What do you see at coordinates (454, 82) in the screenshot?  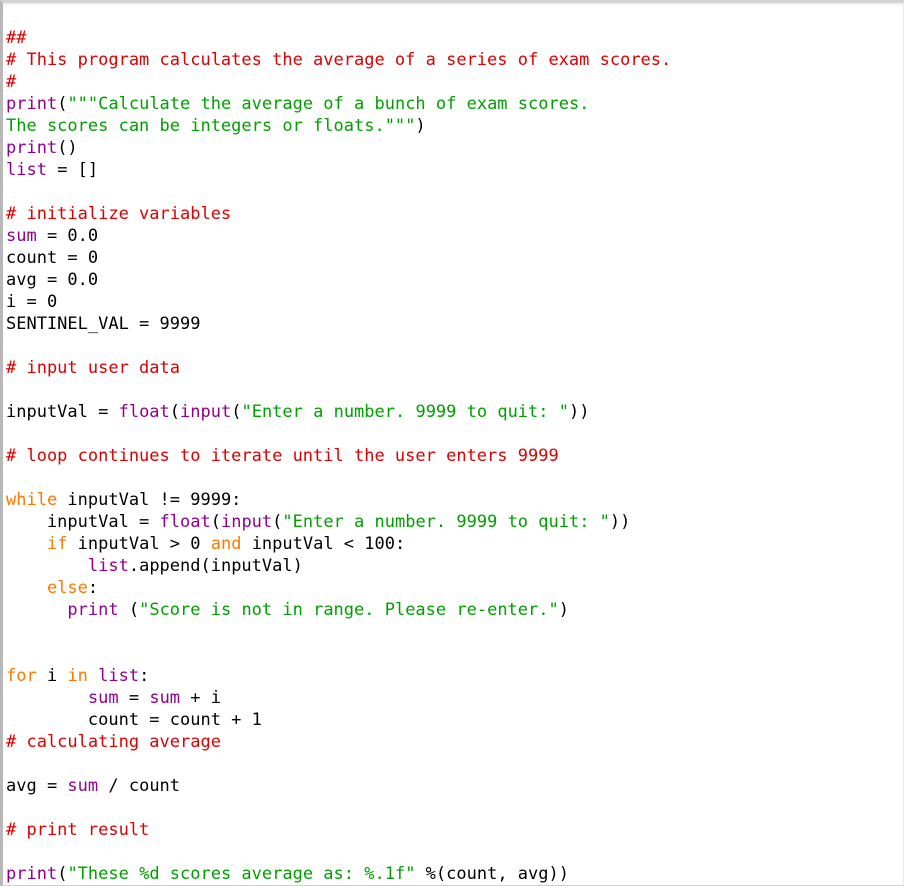 I see `code-line: #` at bounding box center [454, 82].